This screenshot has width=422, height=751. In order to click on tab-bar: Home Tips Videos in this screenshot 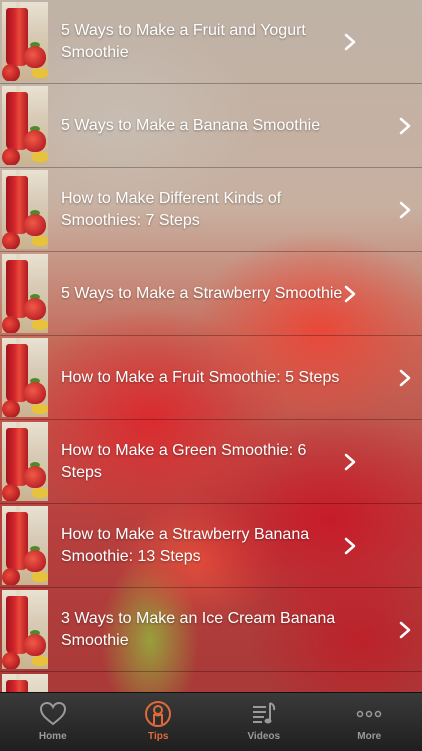, I will do `click(211, 721)`.